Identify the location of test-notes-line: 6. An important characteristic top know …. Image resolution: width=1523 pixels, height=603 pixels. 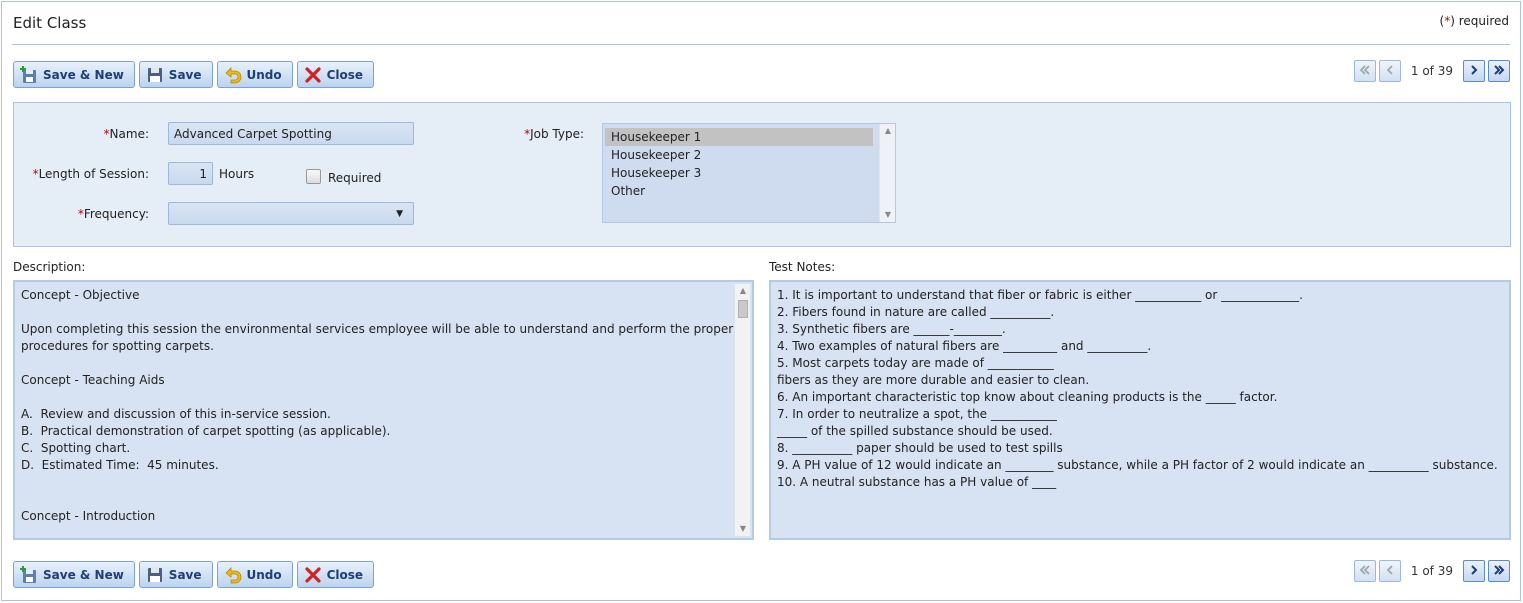
(1027, 397).